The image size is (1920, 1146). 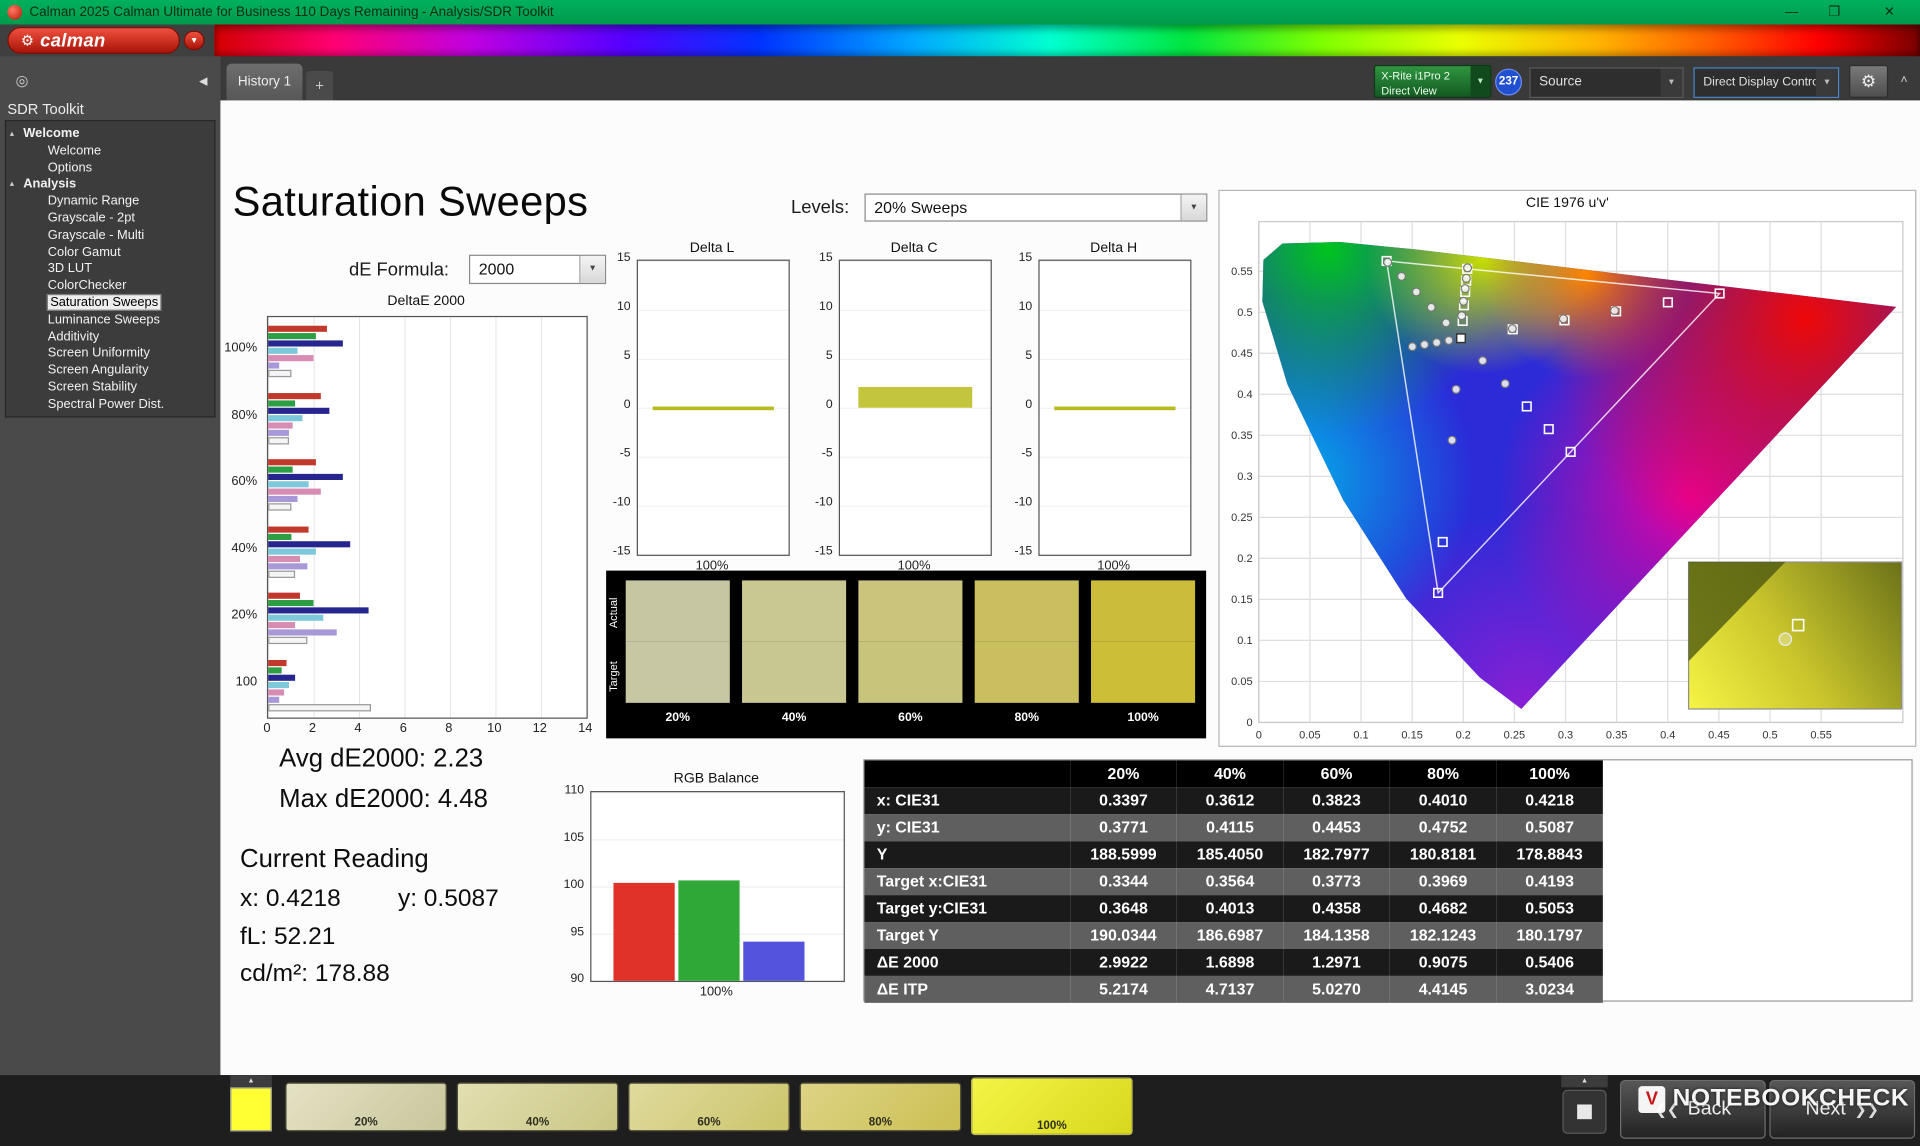 I want to click on sidebar-item-additivity: Additivity, so click(x=110, y=337).